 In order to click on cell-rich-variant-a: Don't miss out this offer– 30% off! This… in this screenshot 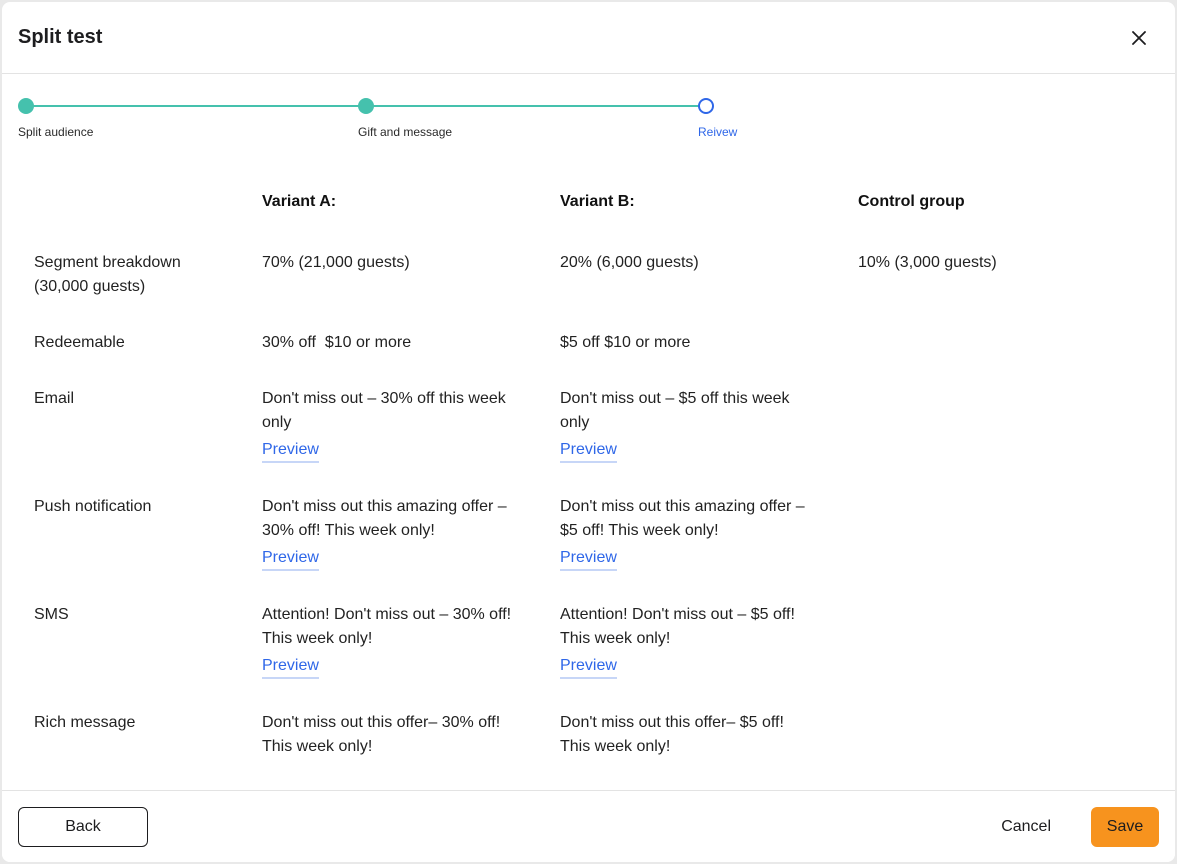, I will do `click(381, 734)`.